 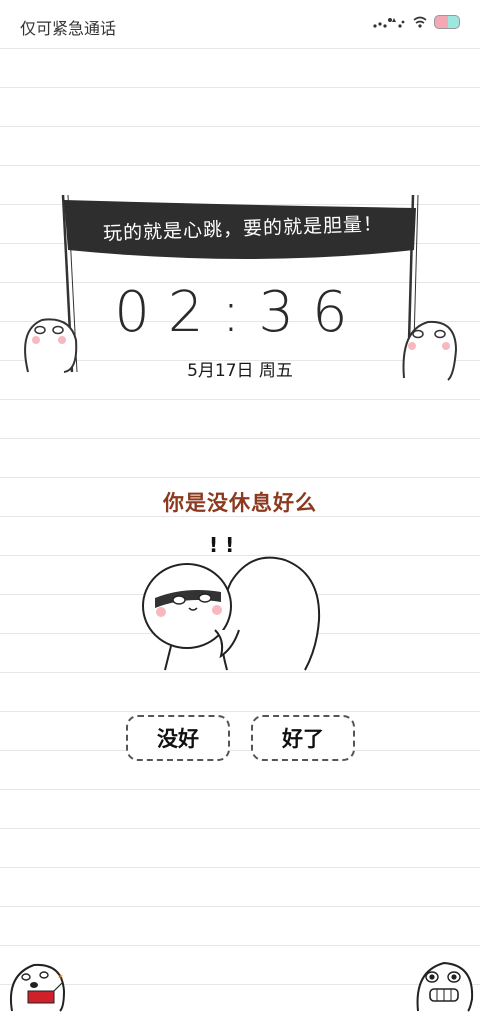 I want to click on carrier-status: 仅可紧急通话, so click(x=68, y=28).